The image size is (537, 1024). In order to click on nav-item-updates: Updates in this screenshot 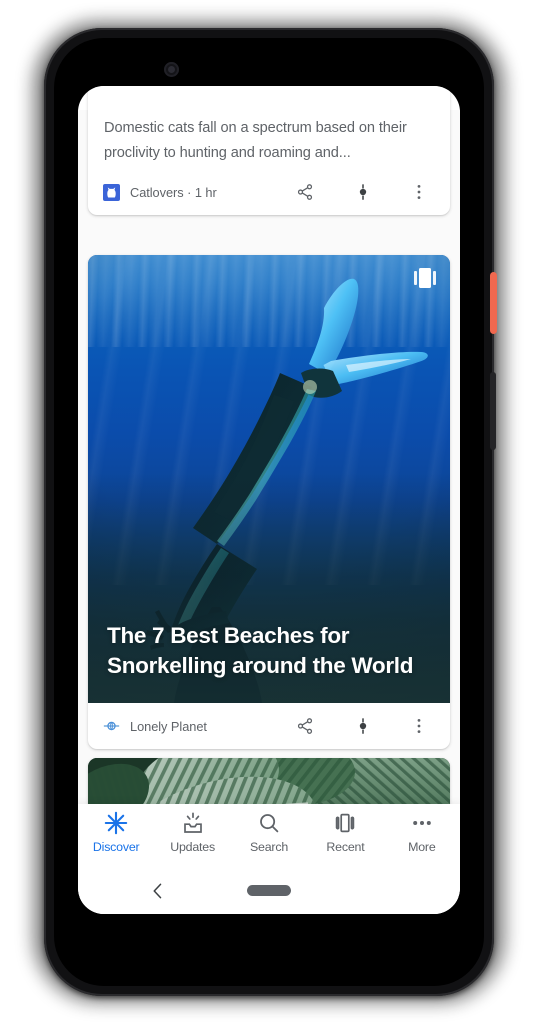, I will do `click(192, 832)`.